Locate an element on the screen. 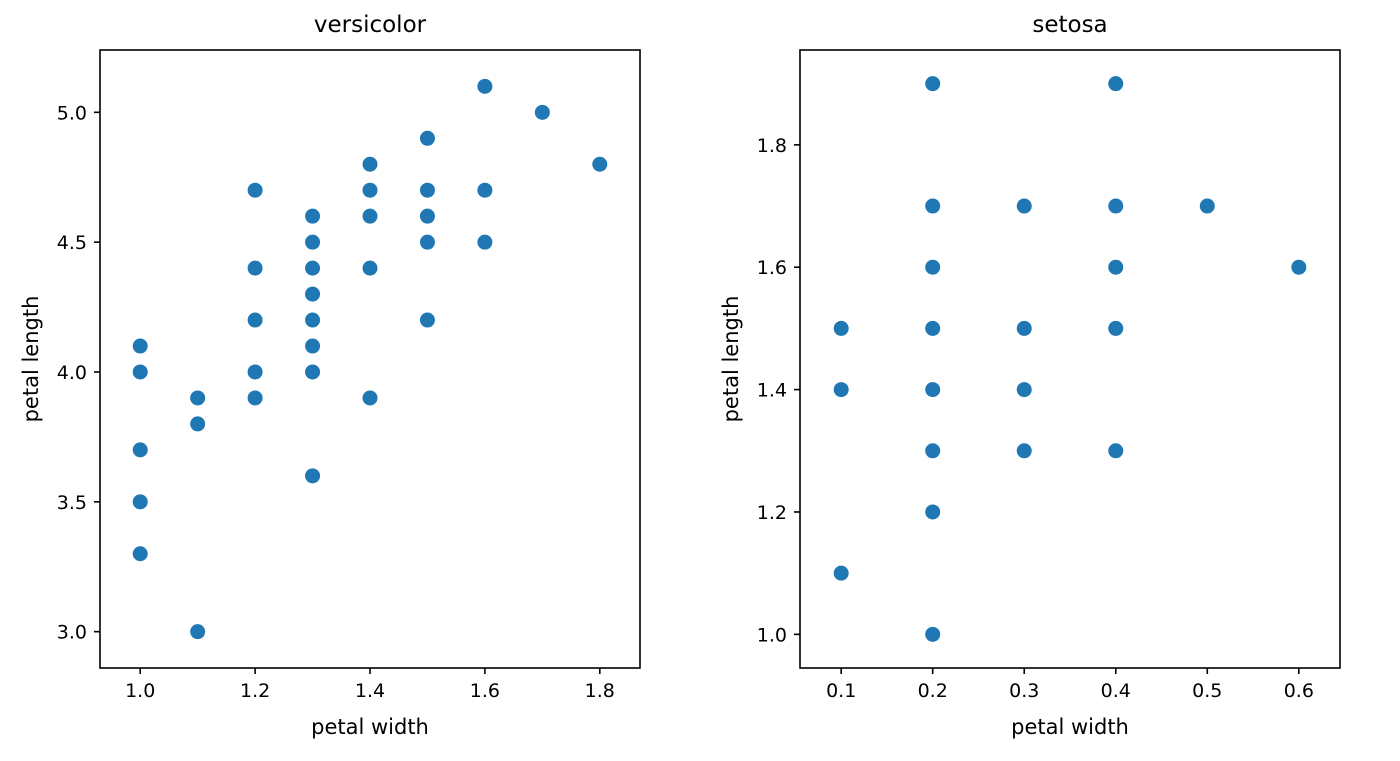 The height and width of the screenshot is (761, 1400). data-point: 1.1, 3 is located at coordinates (198, 632).